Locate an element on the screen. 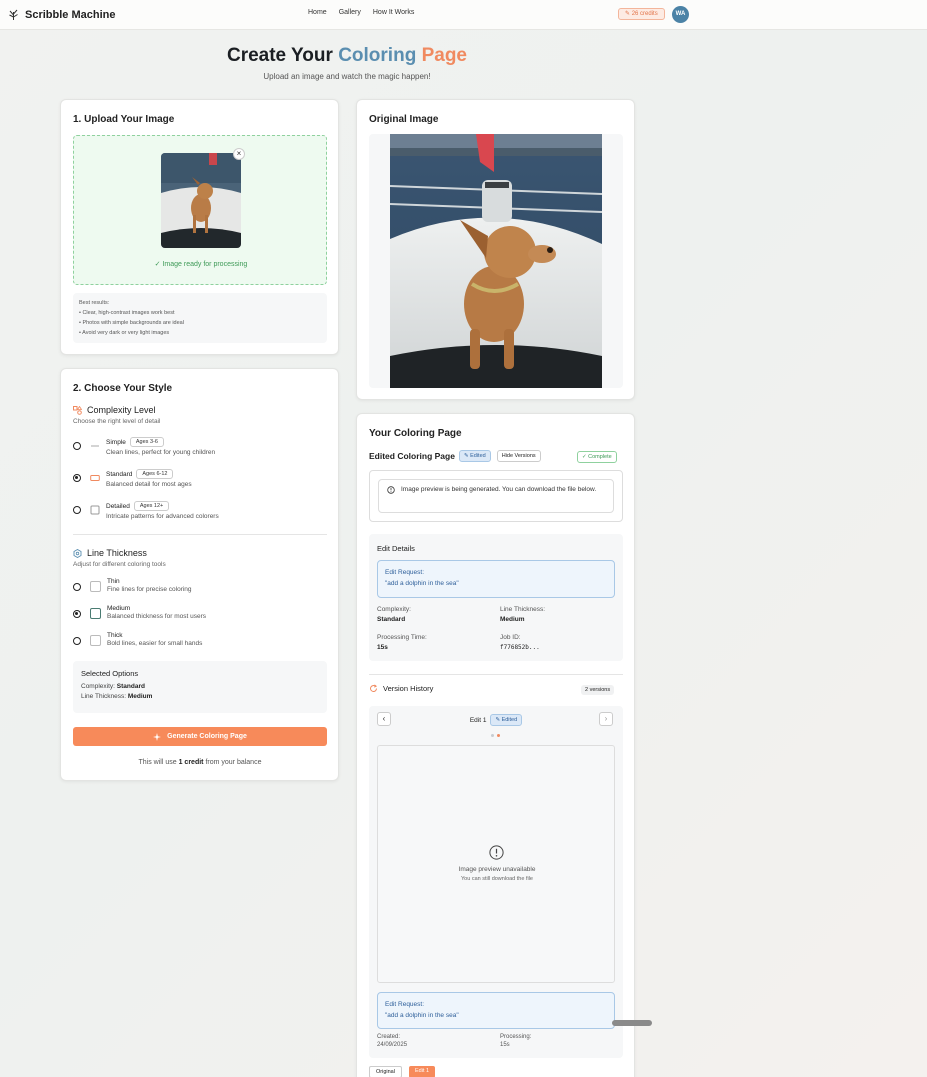  option-label: Standard is located at coordinates (119, 474).